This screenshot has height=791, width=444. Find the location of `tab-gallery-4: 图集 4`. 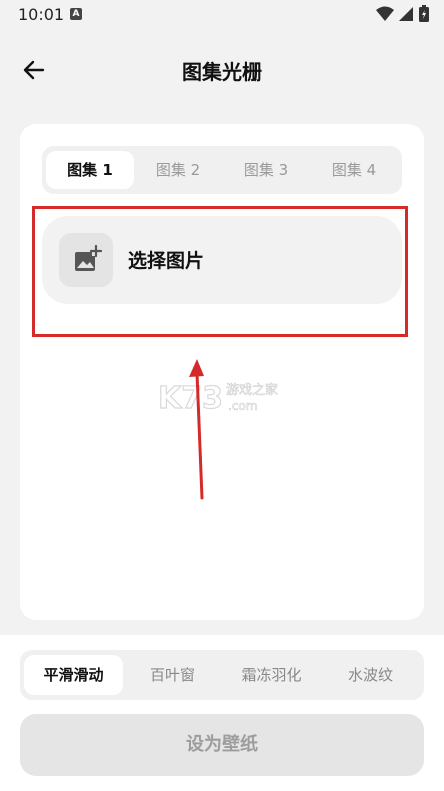

tab-gallery-4: 图集 4 is located at coordinates (354, 170).